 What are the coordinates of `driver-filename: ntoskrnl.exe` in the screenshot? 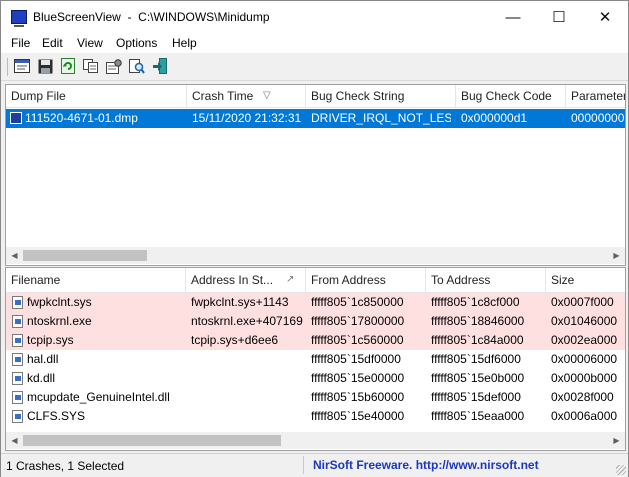 It's located at (59, 321).